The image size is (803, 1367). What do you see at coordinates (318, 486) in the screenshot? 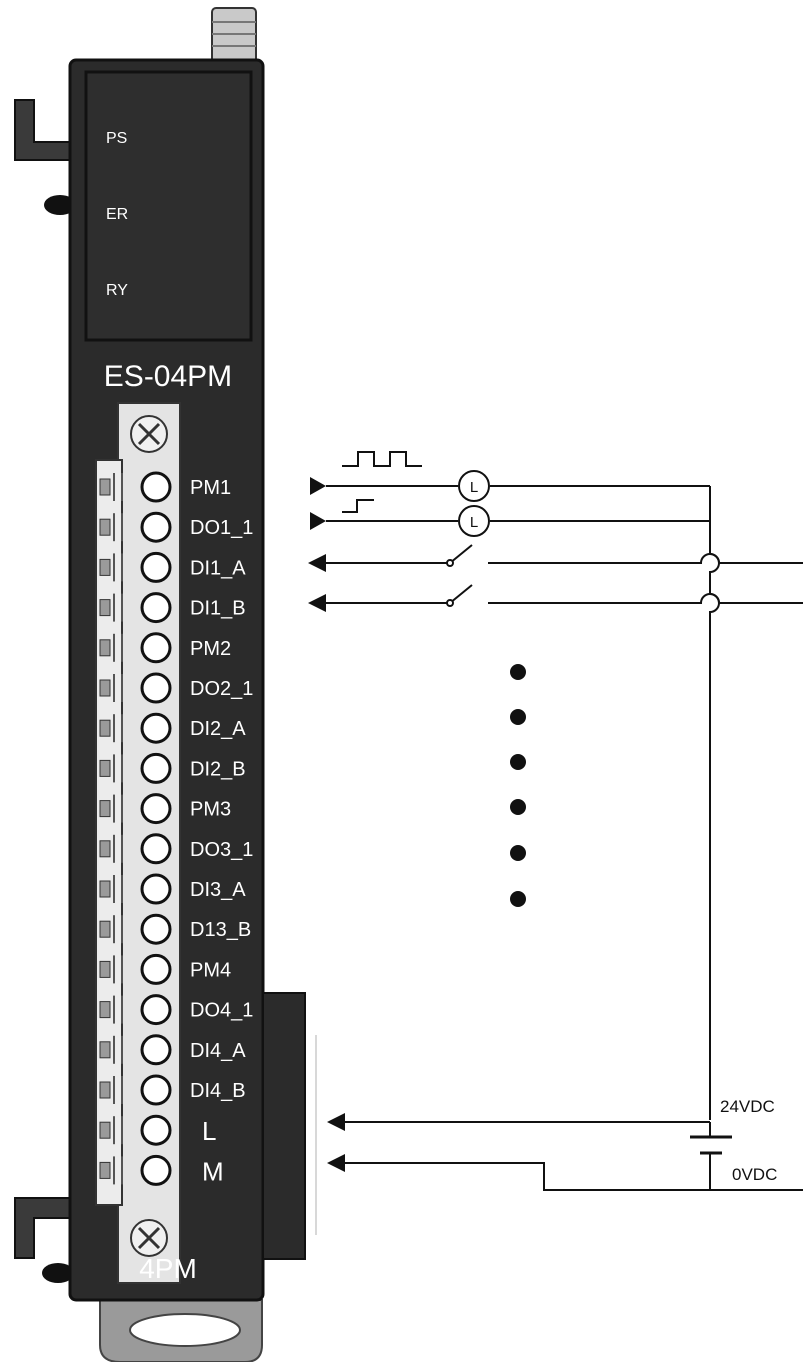
I see `arrow-pm1` at bounding box center [318, 486].